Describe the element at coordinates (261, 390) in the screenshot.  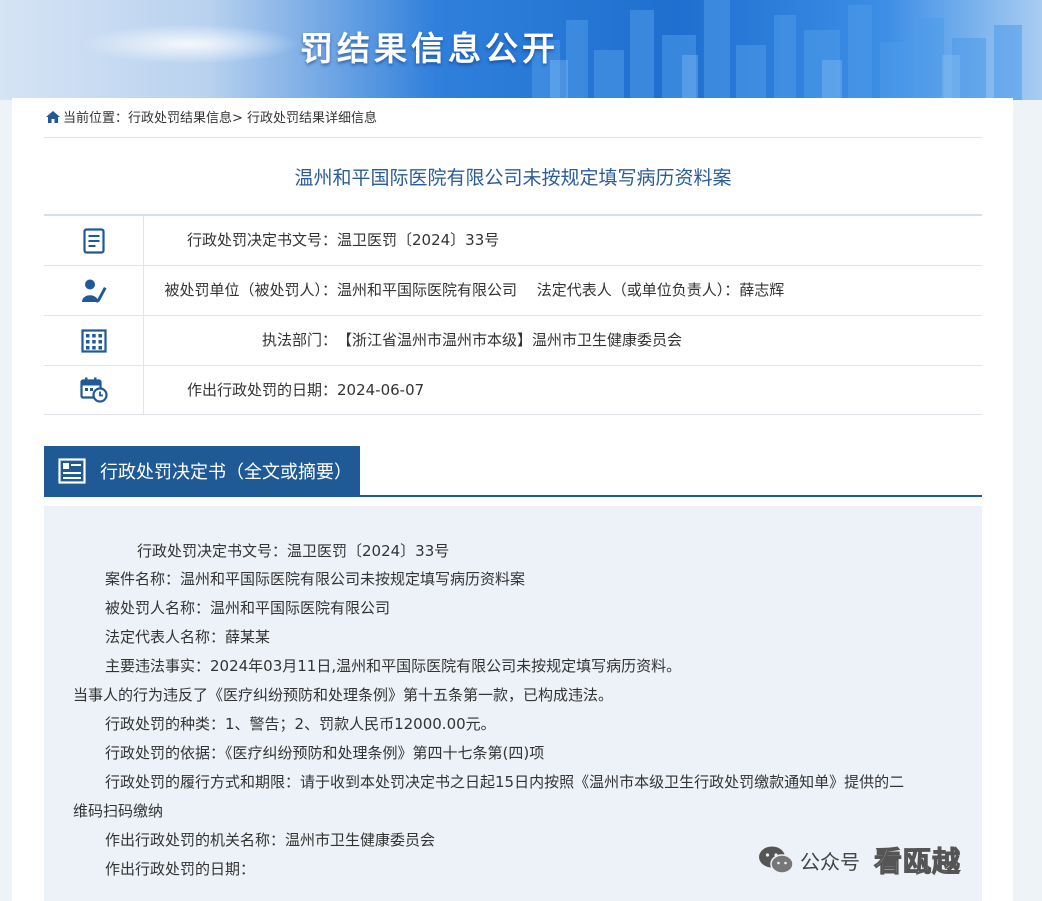
I see `info-label: 作出行政处罚的日期：` at that location.